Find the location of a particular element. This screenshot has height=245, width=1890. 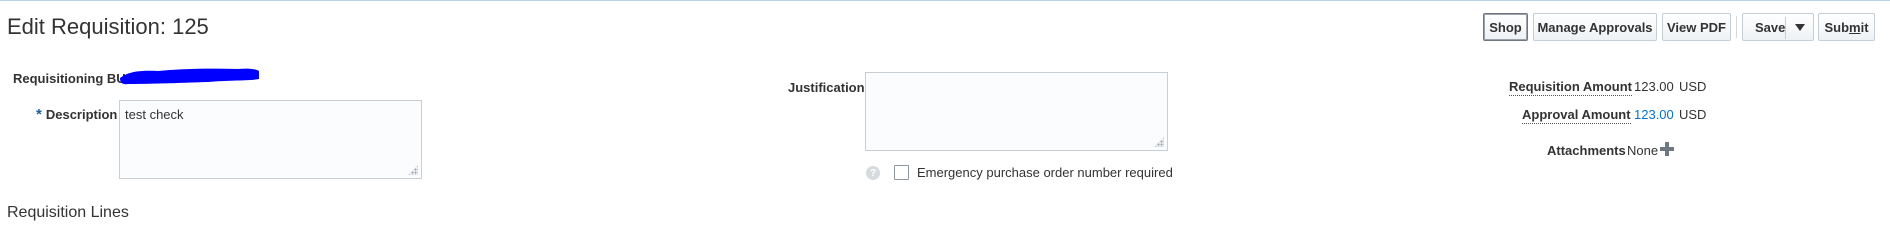

save-menu-dropdown is located at coordinates (1800, 27).